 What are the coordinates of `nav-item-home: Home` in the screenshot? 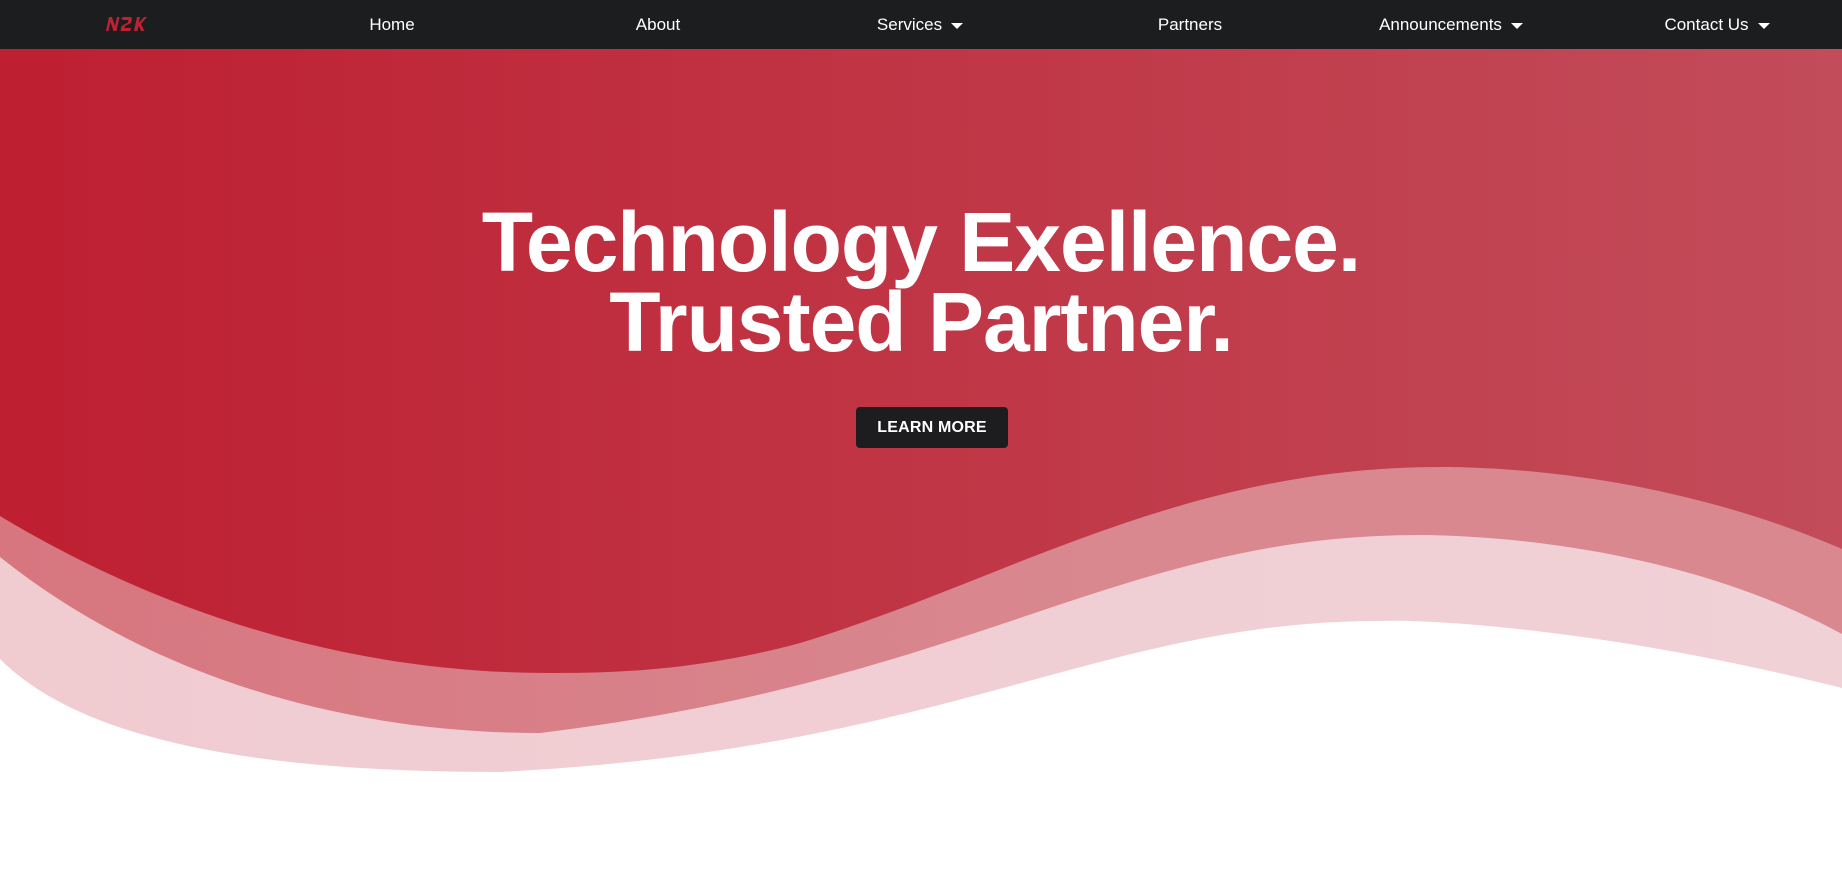 It's located at (392, 24).